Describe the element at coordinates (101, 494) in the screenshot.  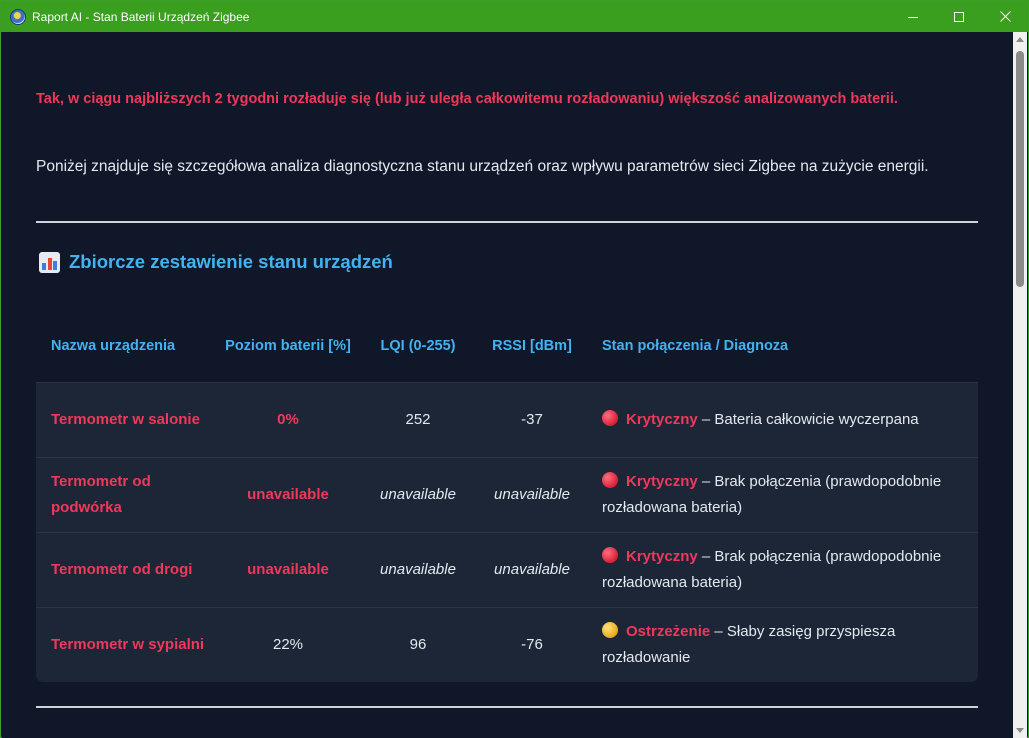
I see `device-name: Termometr od podwórka` at that location.